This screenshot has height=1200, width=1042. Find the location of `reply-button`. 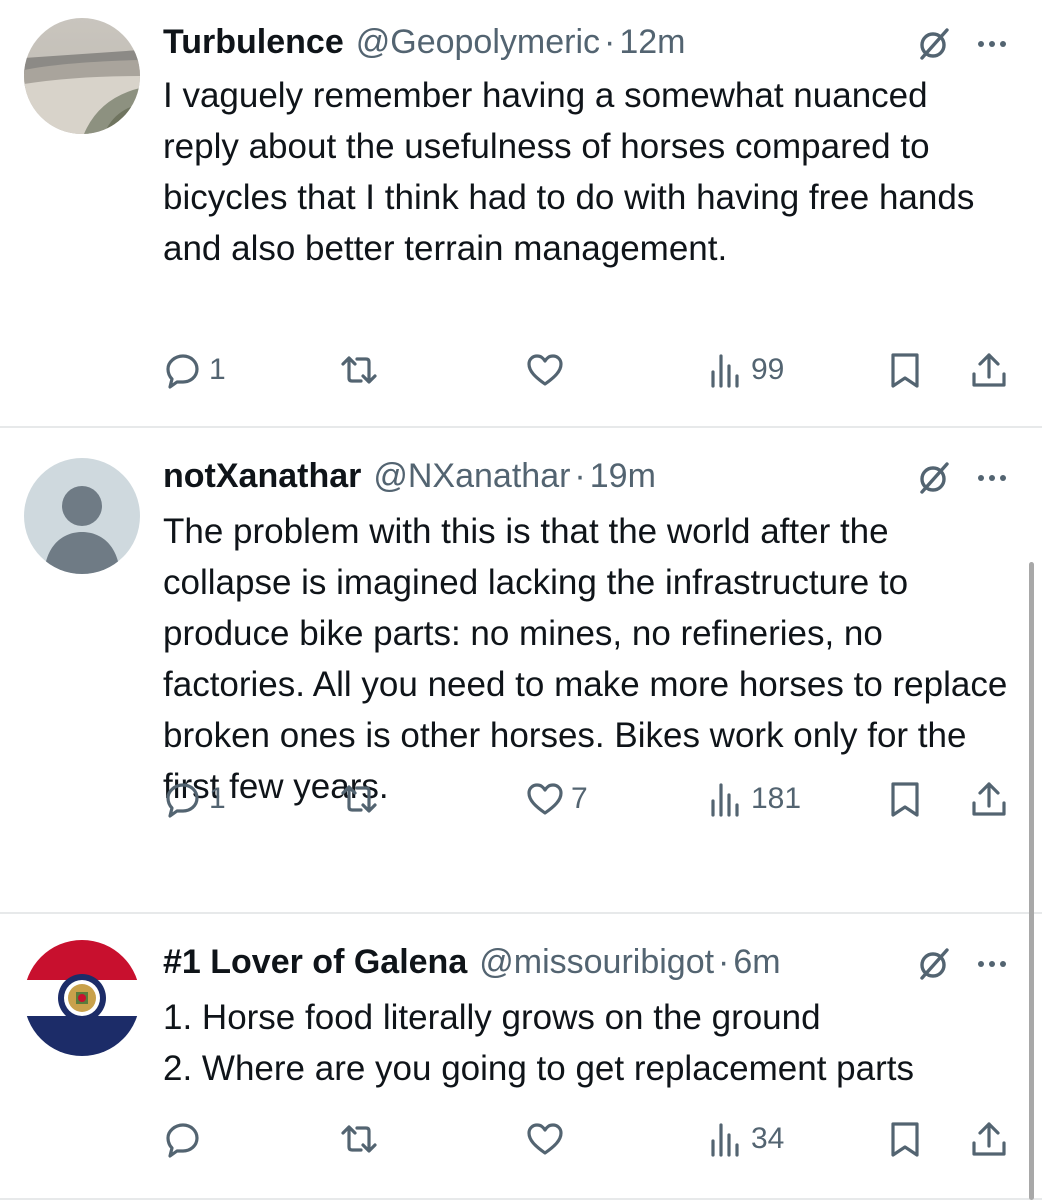

reply-button is located at coordinates (186, 1139).